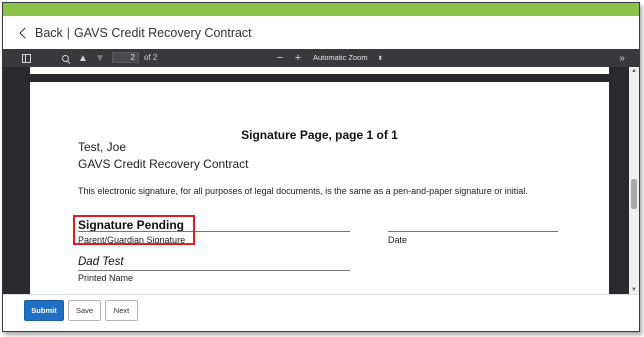 The height and width of the screenshot is (337, 644). What do you see at coordinates (321, 312) in the screenshot?
I see `action-footer: Submit Save Next` at bounding box center [321, 312].